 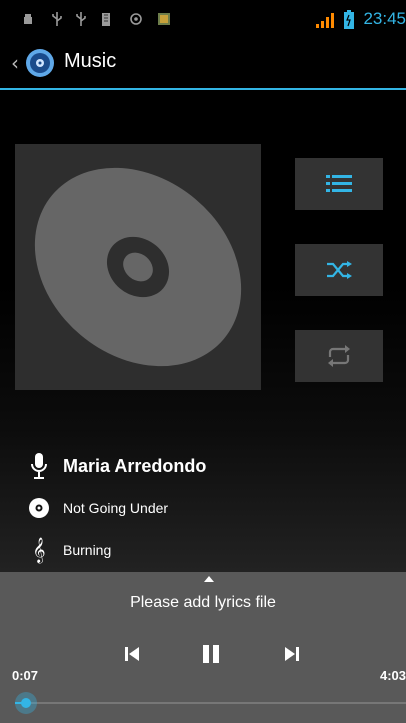 What do you see at coordinates (349, 19) in the screenshot?
I see `battery-icon` at bounding box center [349, 19].